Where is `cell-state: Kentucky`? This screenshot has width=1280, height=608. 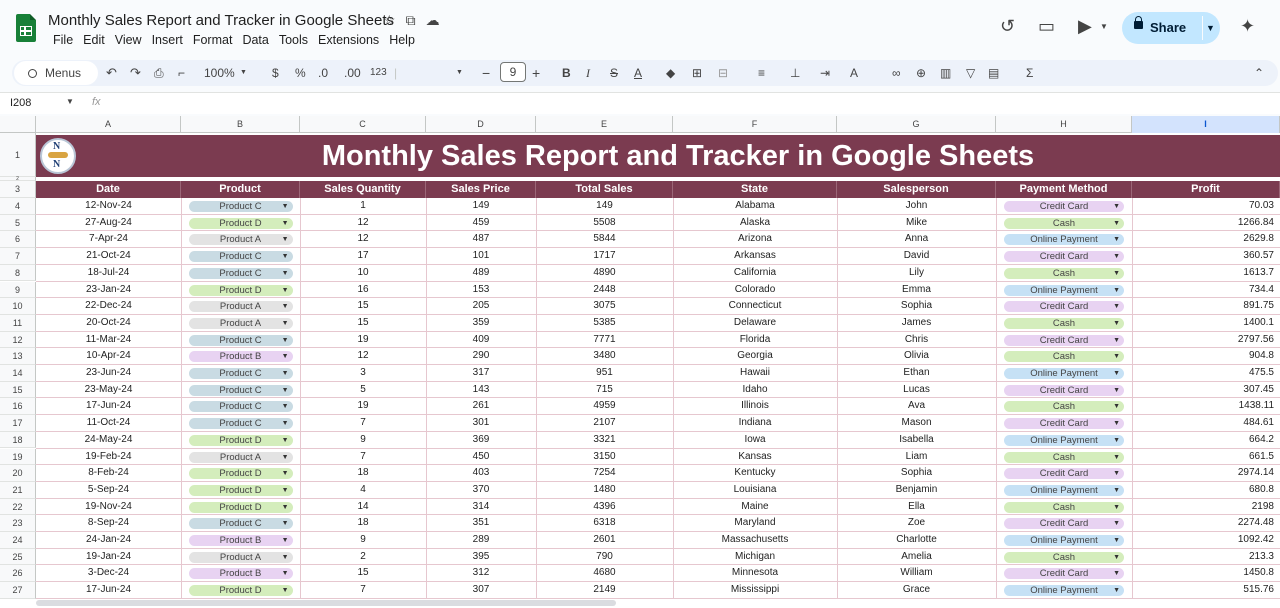 cell-state: Kentucky is located at coordinates (755, 473).